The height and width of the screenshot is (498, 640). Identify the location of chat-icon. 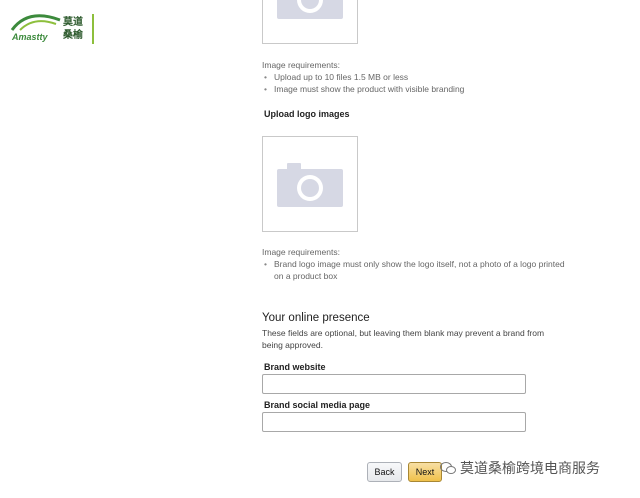
(448, 468).